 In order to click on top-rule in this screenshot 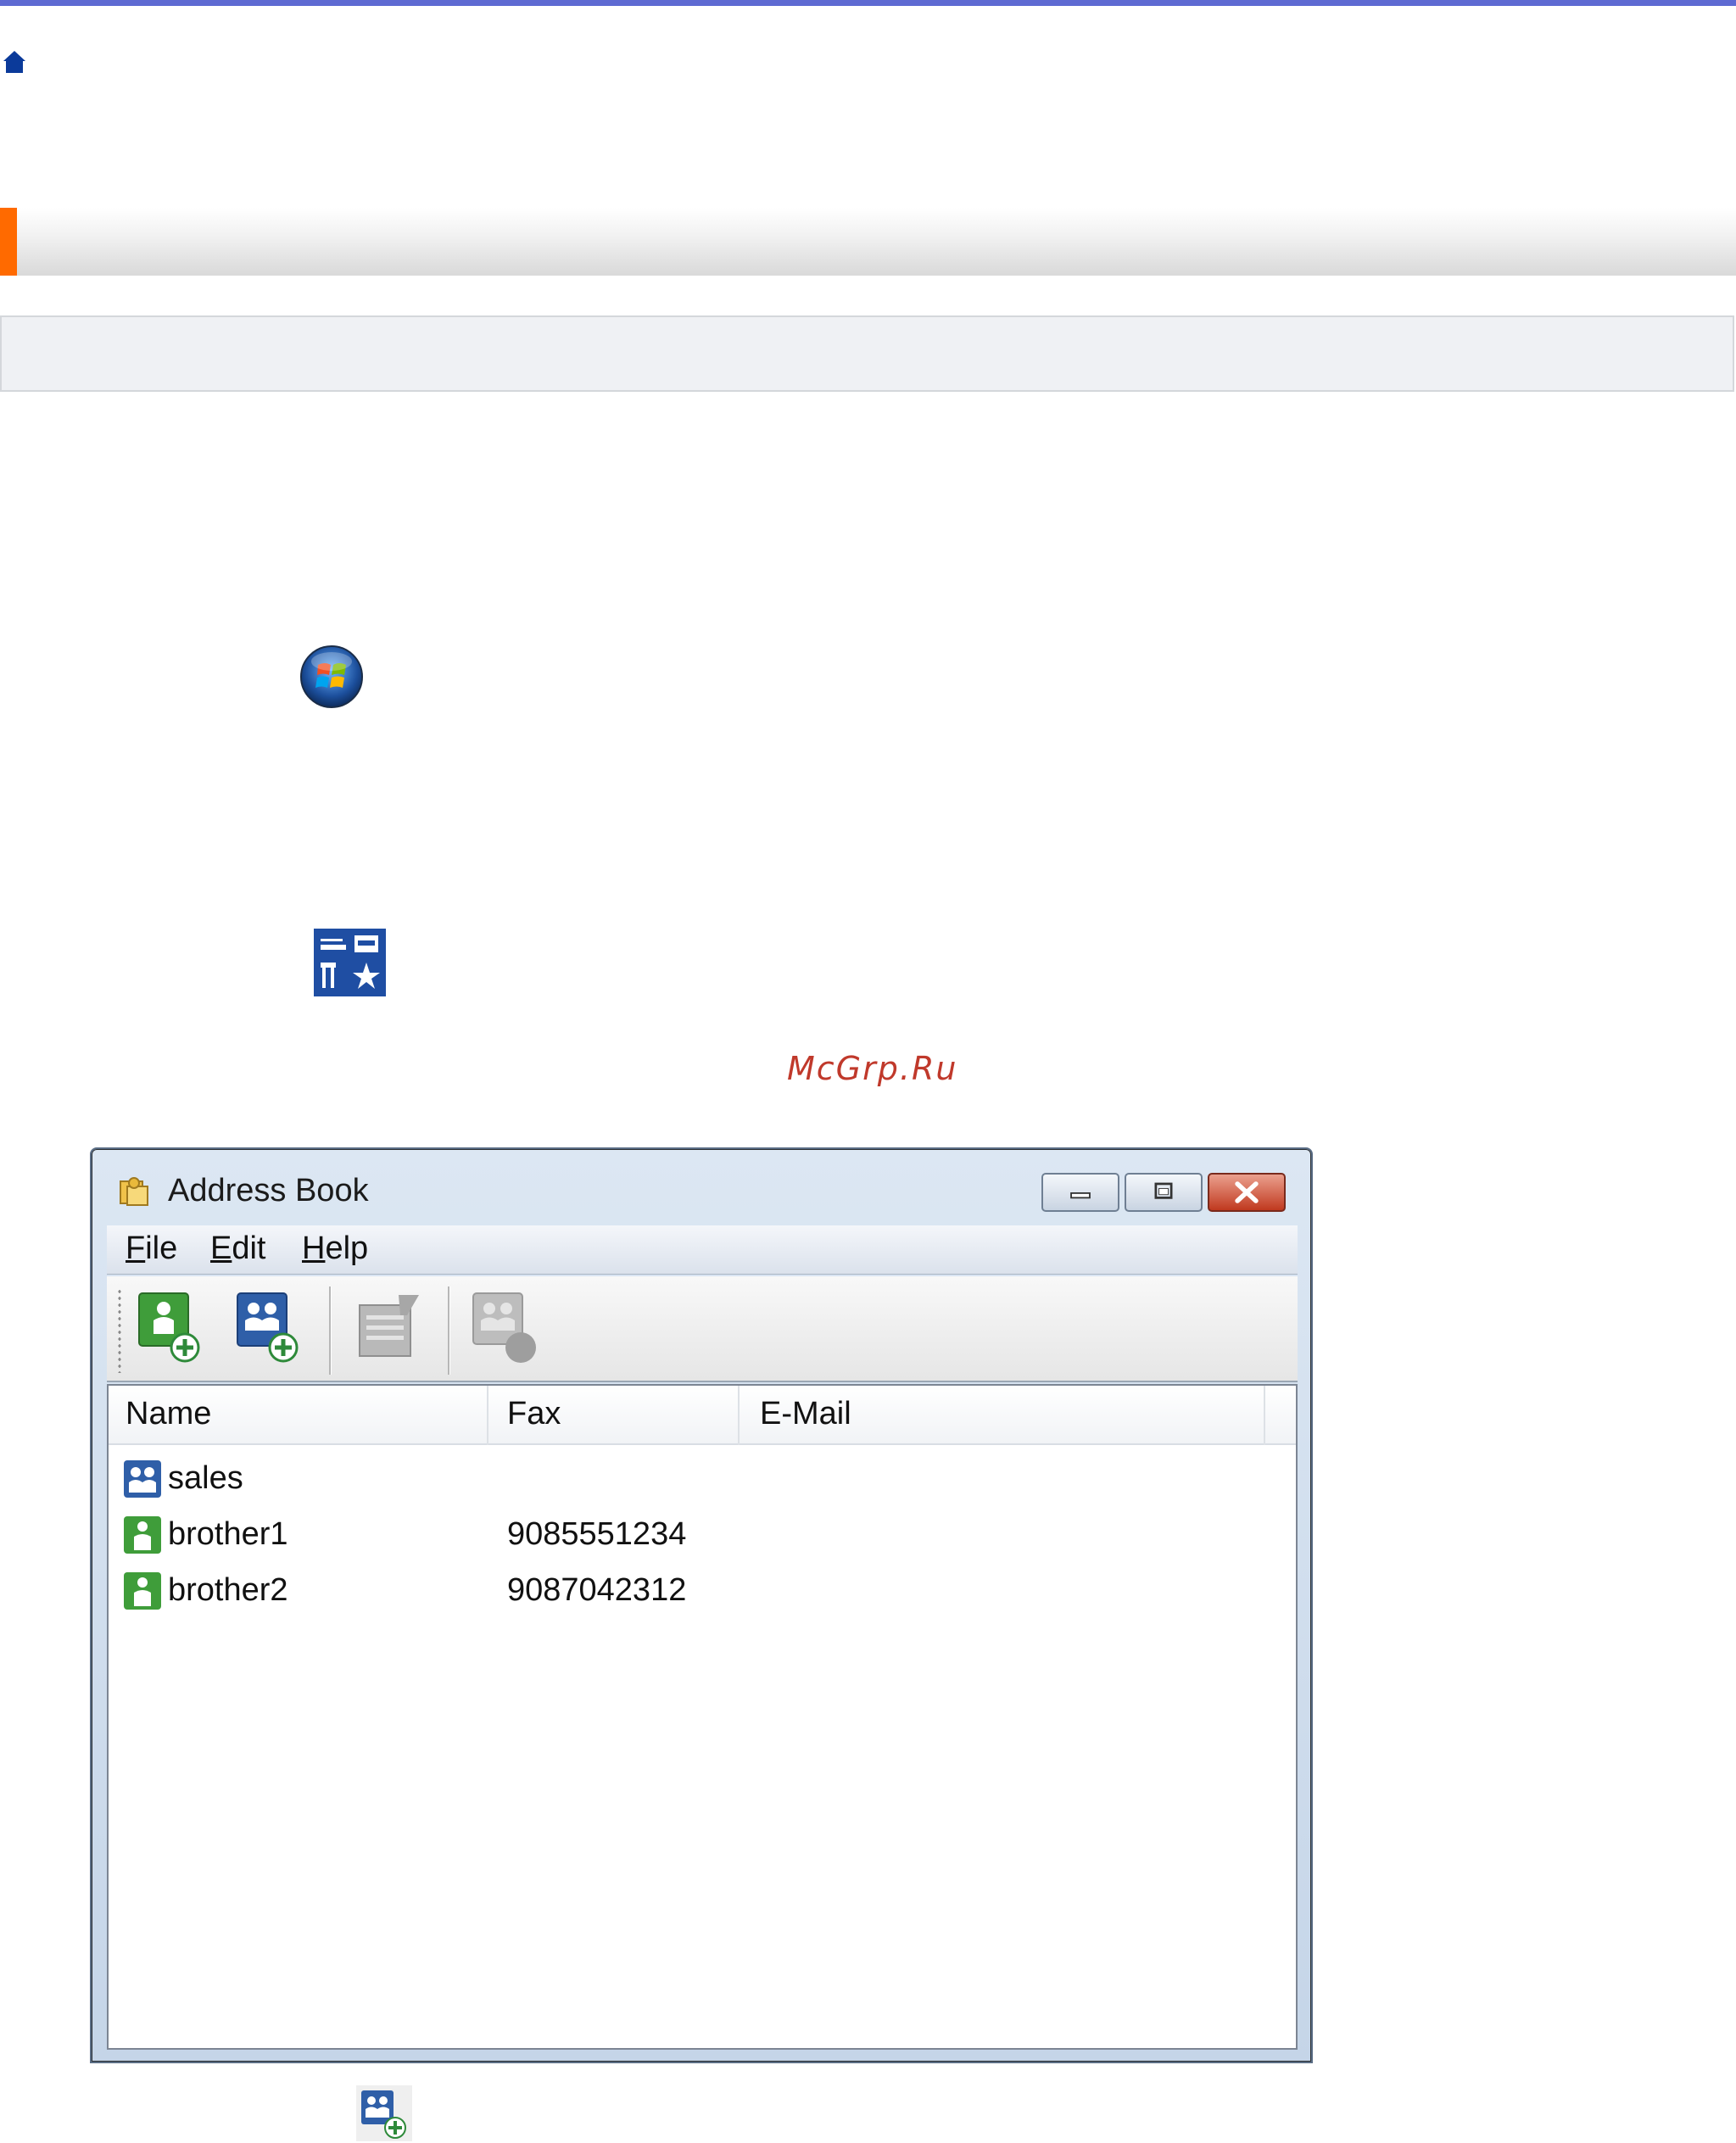, I will do `click(868, 3)`.